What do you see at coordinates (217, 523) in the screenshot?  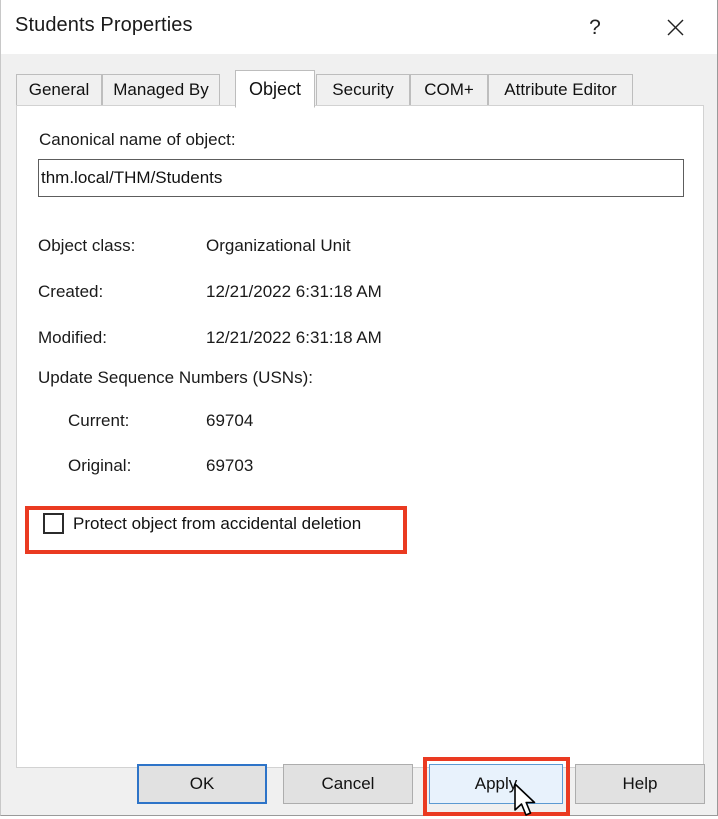 I see `protect-from-deletion-label: Protect object from accidental deletion` at bounding box center [217, 523].